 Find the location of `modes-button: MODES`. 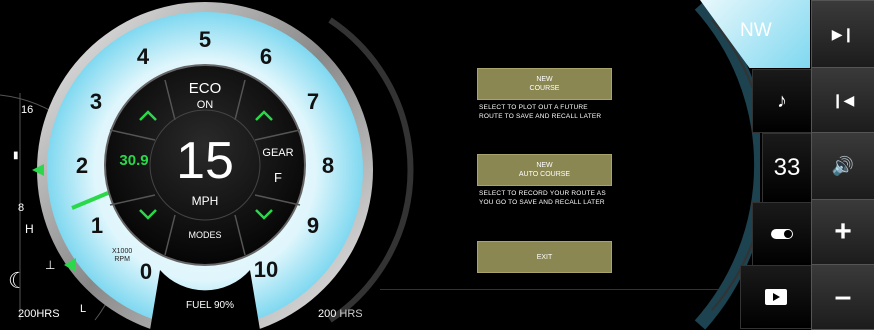

modes-button: MODES is located at coordinates (205, 235).